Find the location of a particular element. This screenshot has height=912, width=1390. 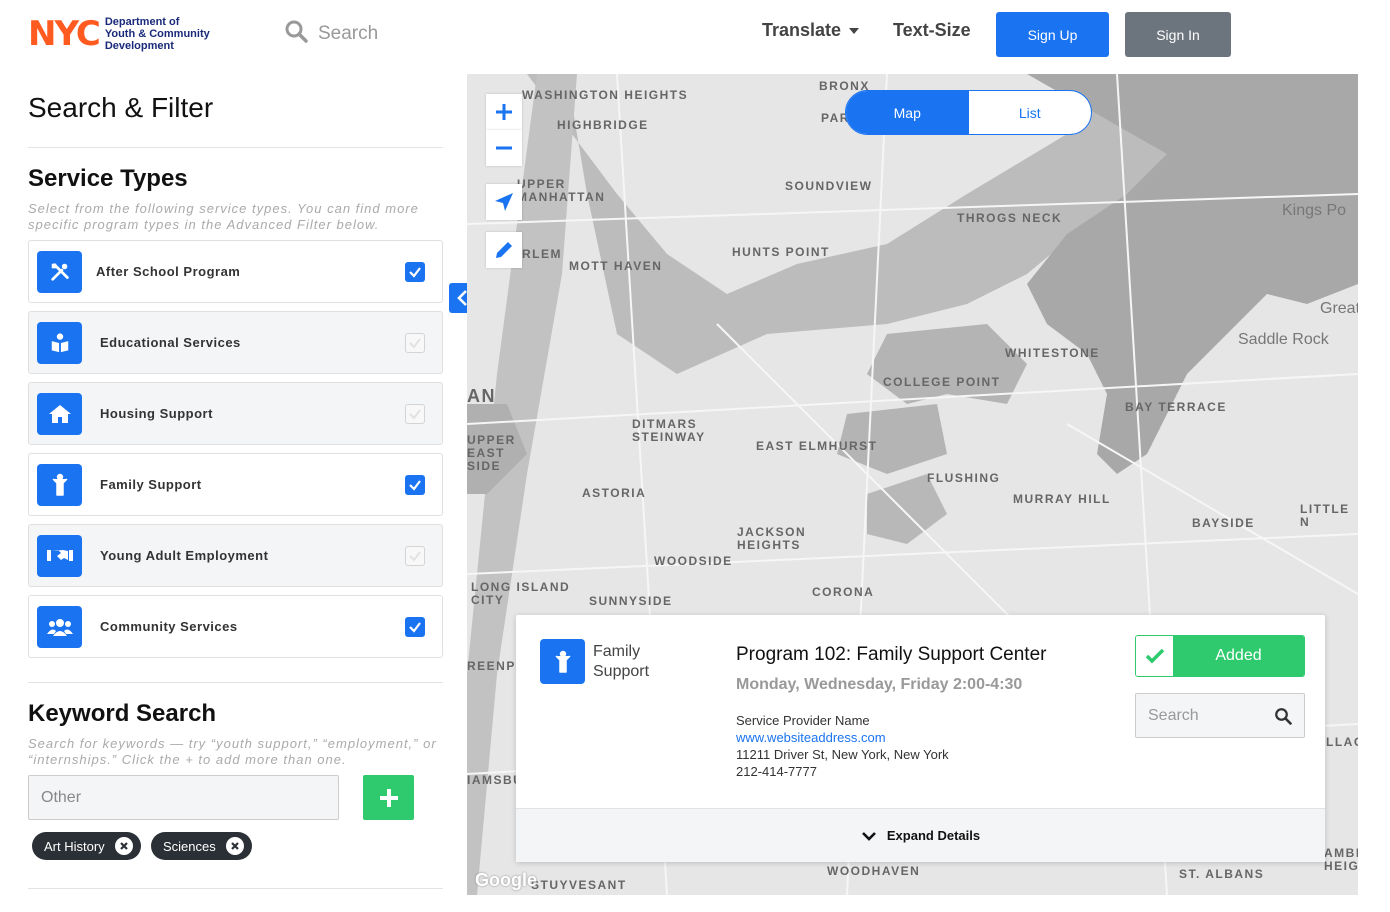

service-type-educational: Educational Services is located at coordinates (235, 342).